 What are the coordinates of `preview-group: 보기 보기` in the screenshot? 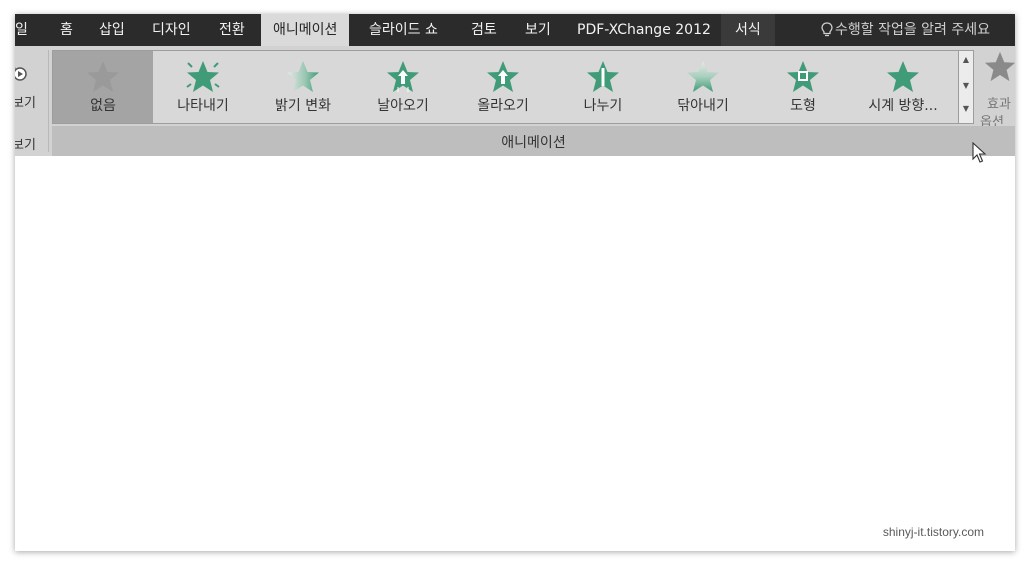 It's located at (32, 101).